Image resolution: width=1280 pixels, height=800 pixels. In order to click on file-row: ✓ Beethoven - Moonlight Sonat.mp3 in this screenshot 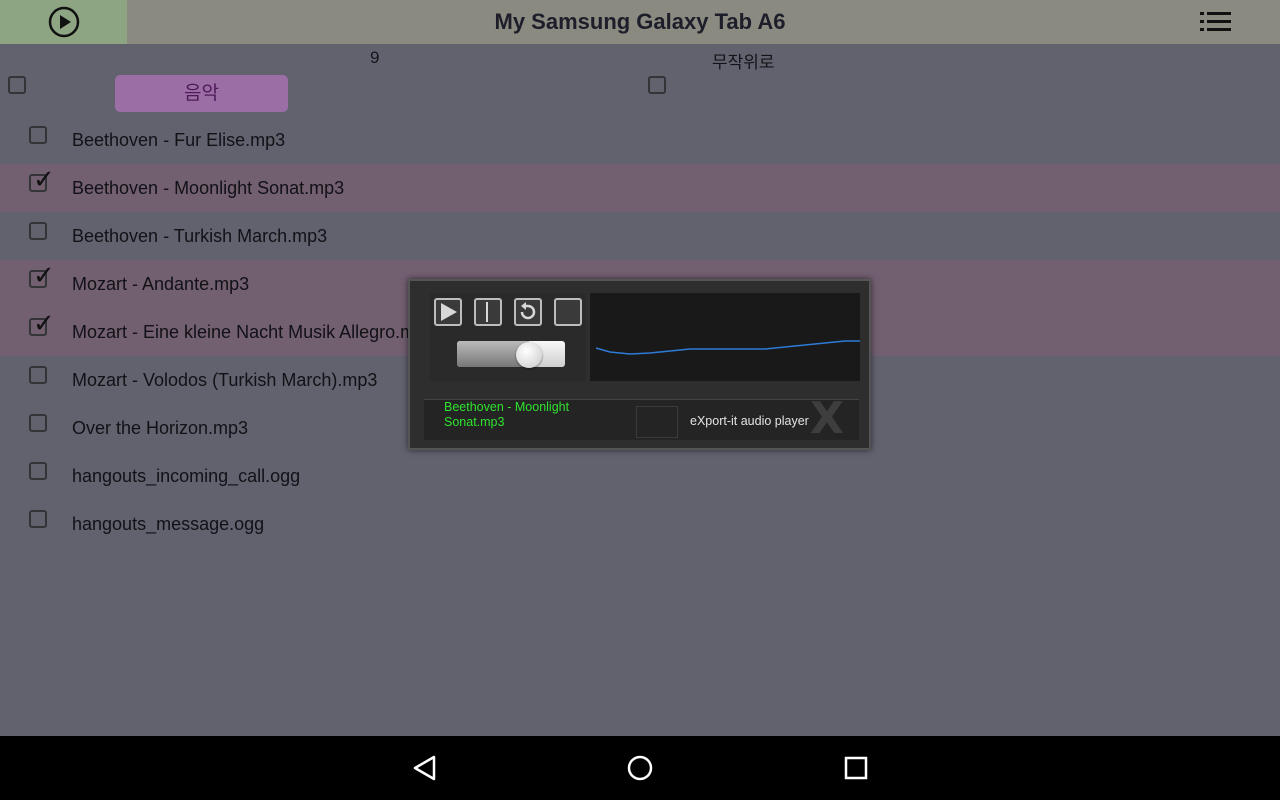, I will do `click(640, 188)`.